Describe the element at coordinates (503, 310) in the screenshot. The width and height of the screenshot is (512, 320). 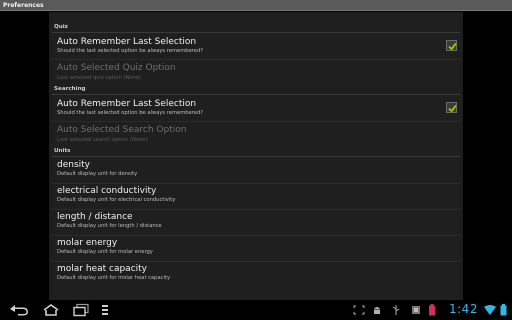
I see `battery-icon` at that location.